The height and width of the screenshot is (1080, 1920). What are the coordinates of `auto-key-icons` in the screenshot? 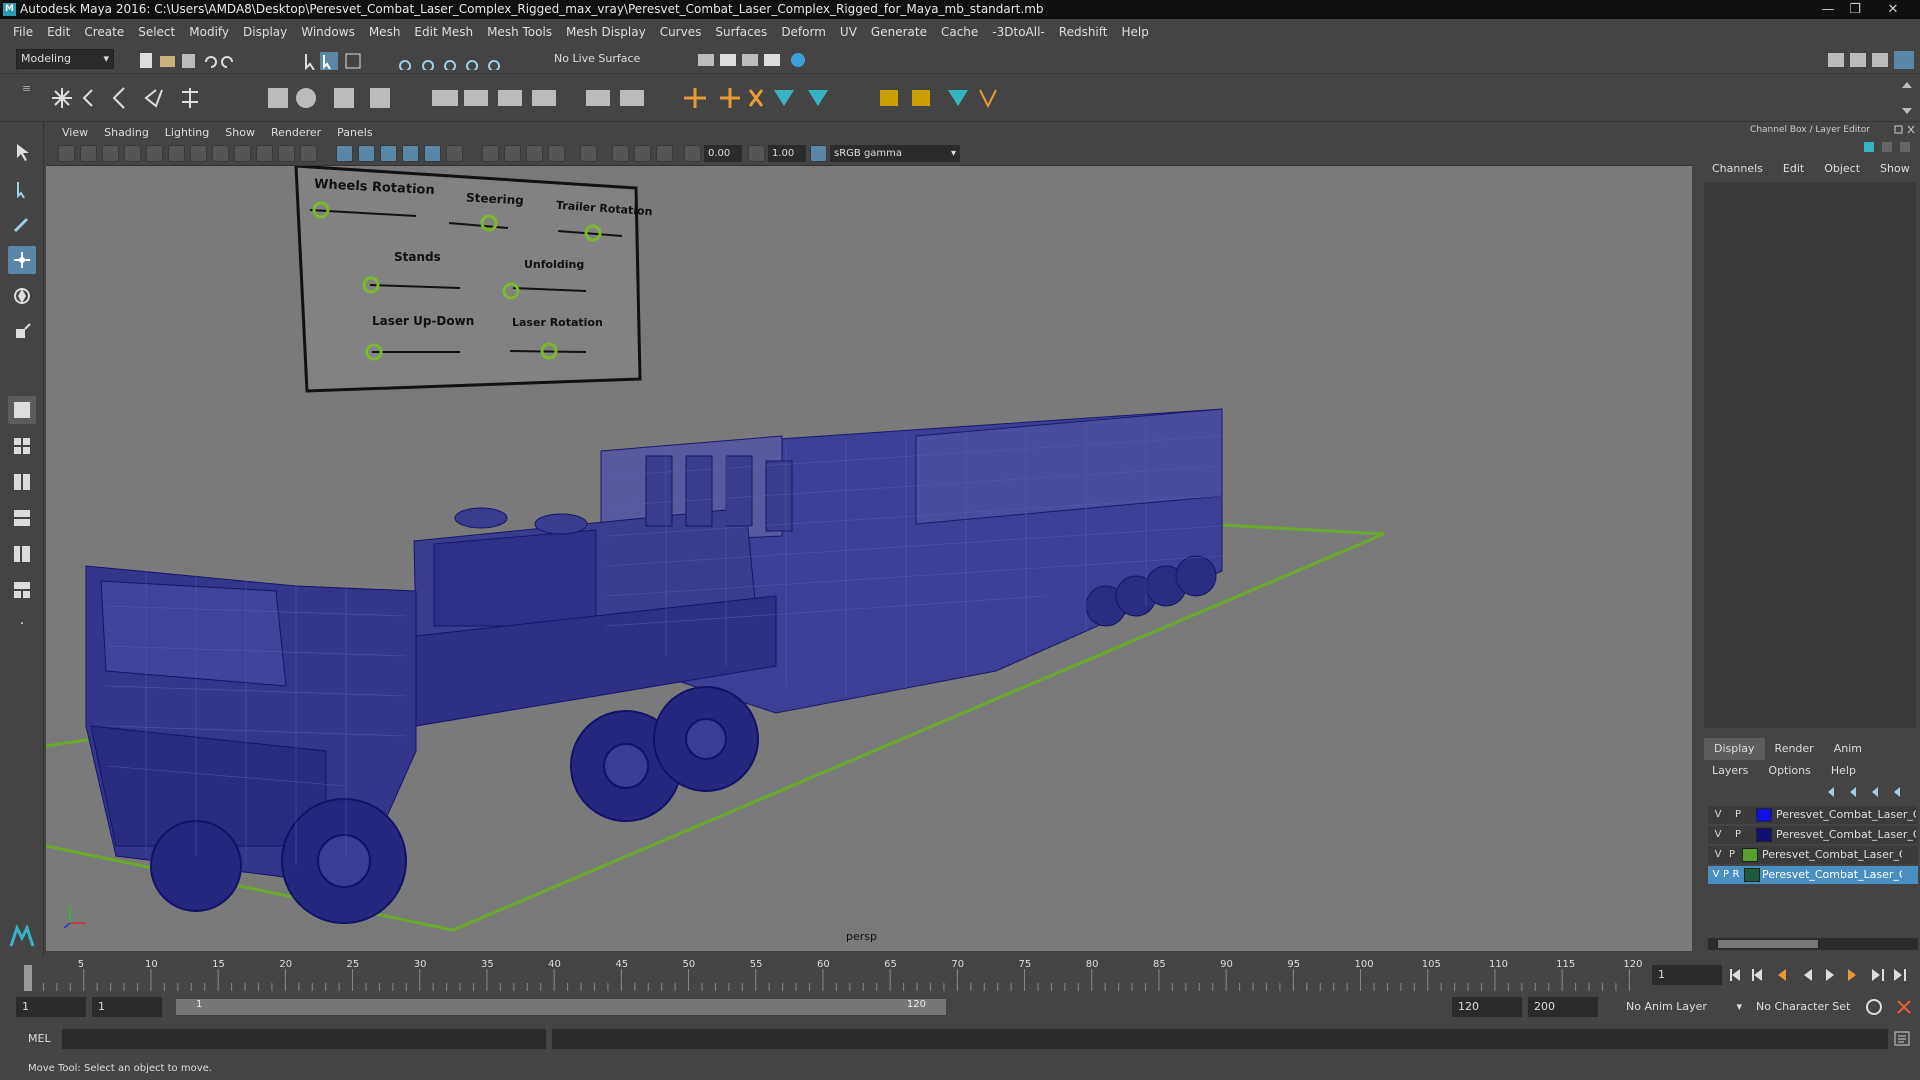 It's located at (1890, 1007).